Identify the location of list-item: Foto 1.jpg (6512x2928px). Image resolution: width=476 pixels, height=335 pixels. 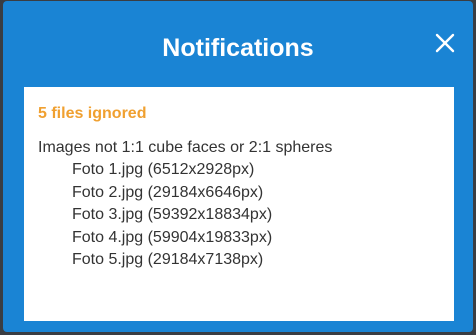
(163, 169).